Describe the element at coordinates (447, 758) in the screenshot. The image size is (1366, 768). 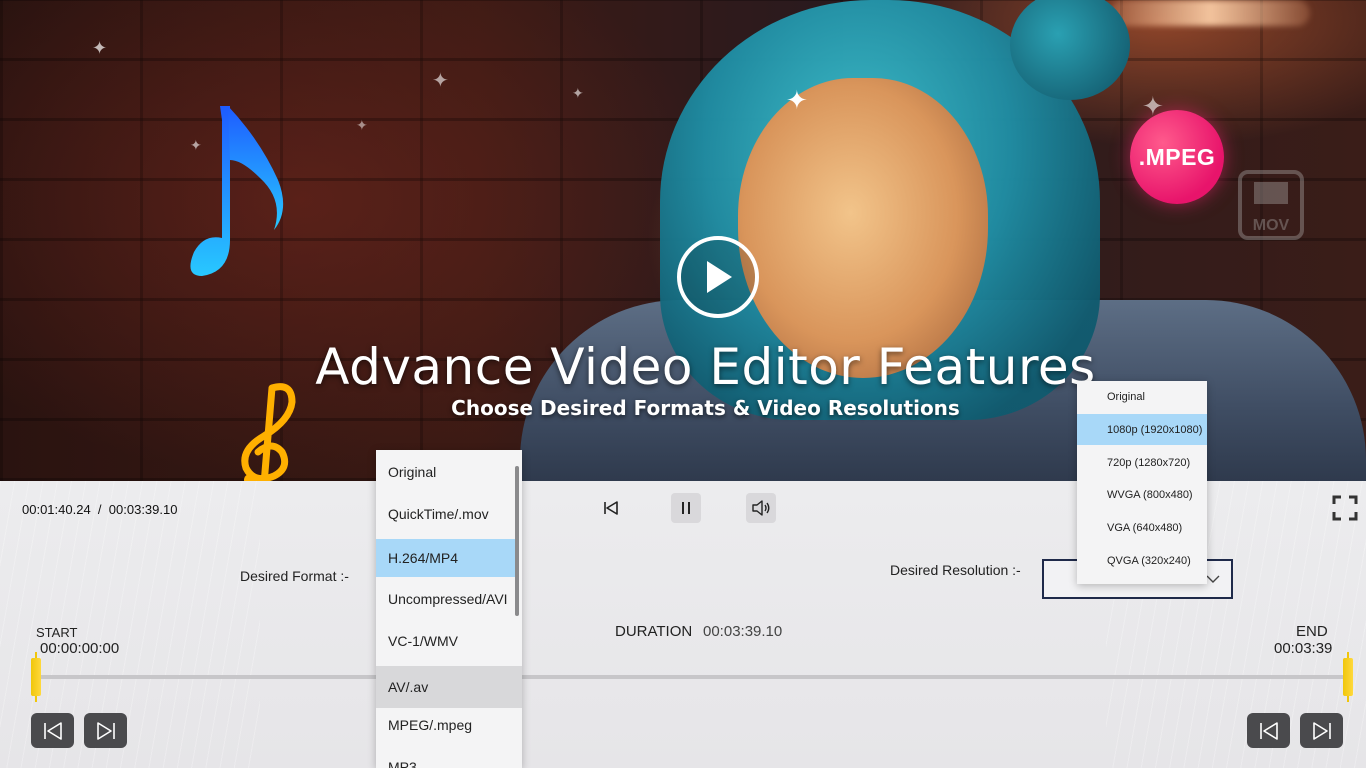
I see `format-option: MP3` at that location.